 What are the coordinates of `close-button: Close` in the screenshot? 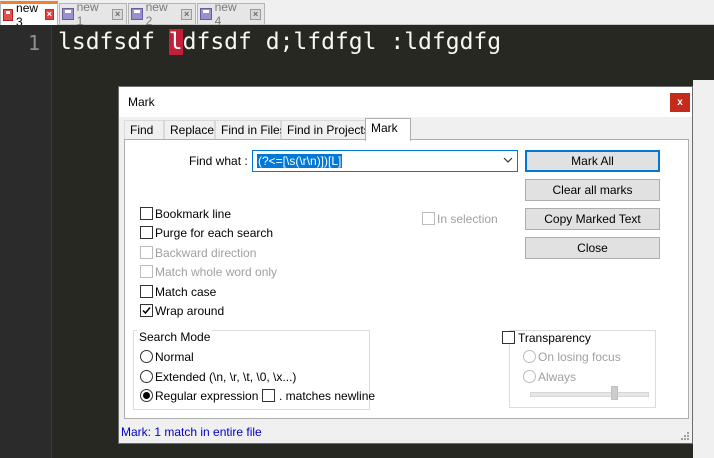 It's located at (592, 248).